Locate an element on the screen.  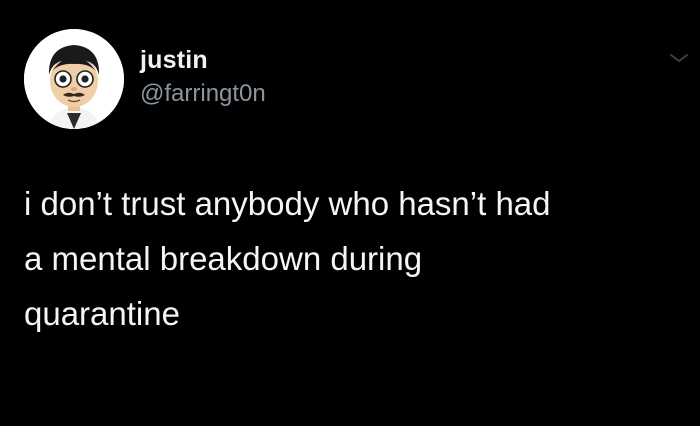
avatar-graphic is located at coordinates (74, 79).